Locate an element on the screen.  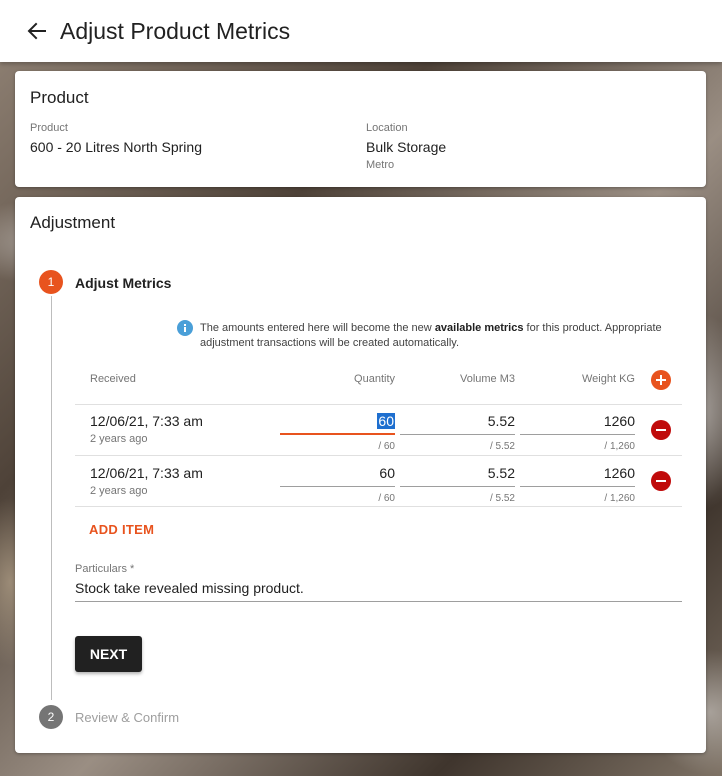
location-label: Location is located at coordinates (387, 128).